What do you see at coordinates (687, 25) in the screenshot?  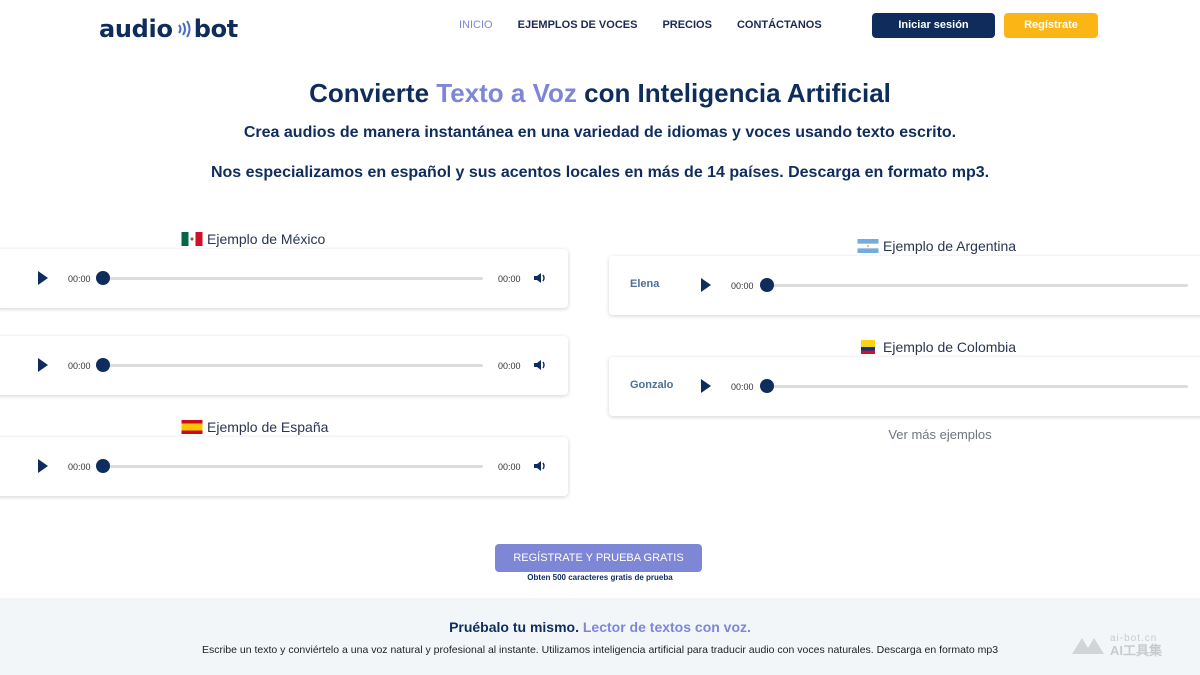 I see `nav-precios: PRECIOS` at bounding box center [687, 25].